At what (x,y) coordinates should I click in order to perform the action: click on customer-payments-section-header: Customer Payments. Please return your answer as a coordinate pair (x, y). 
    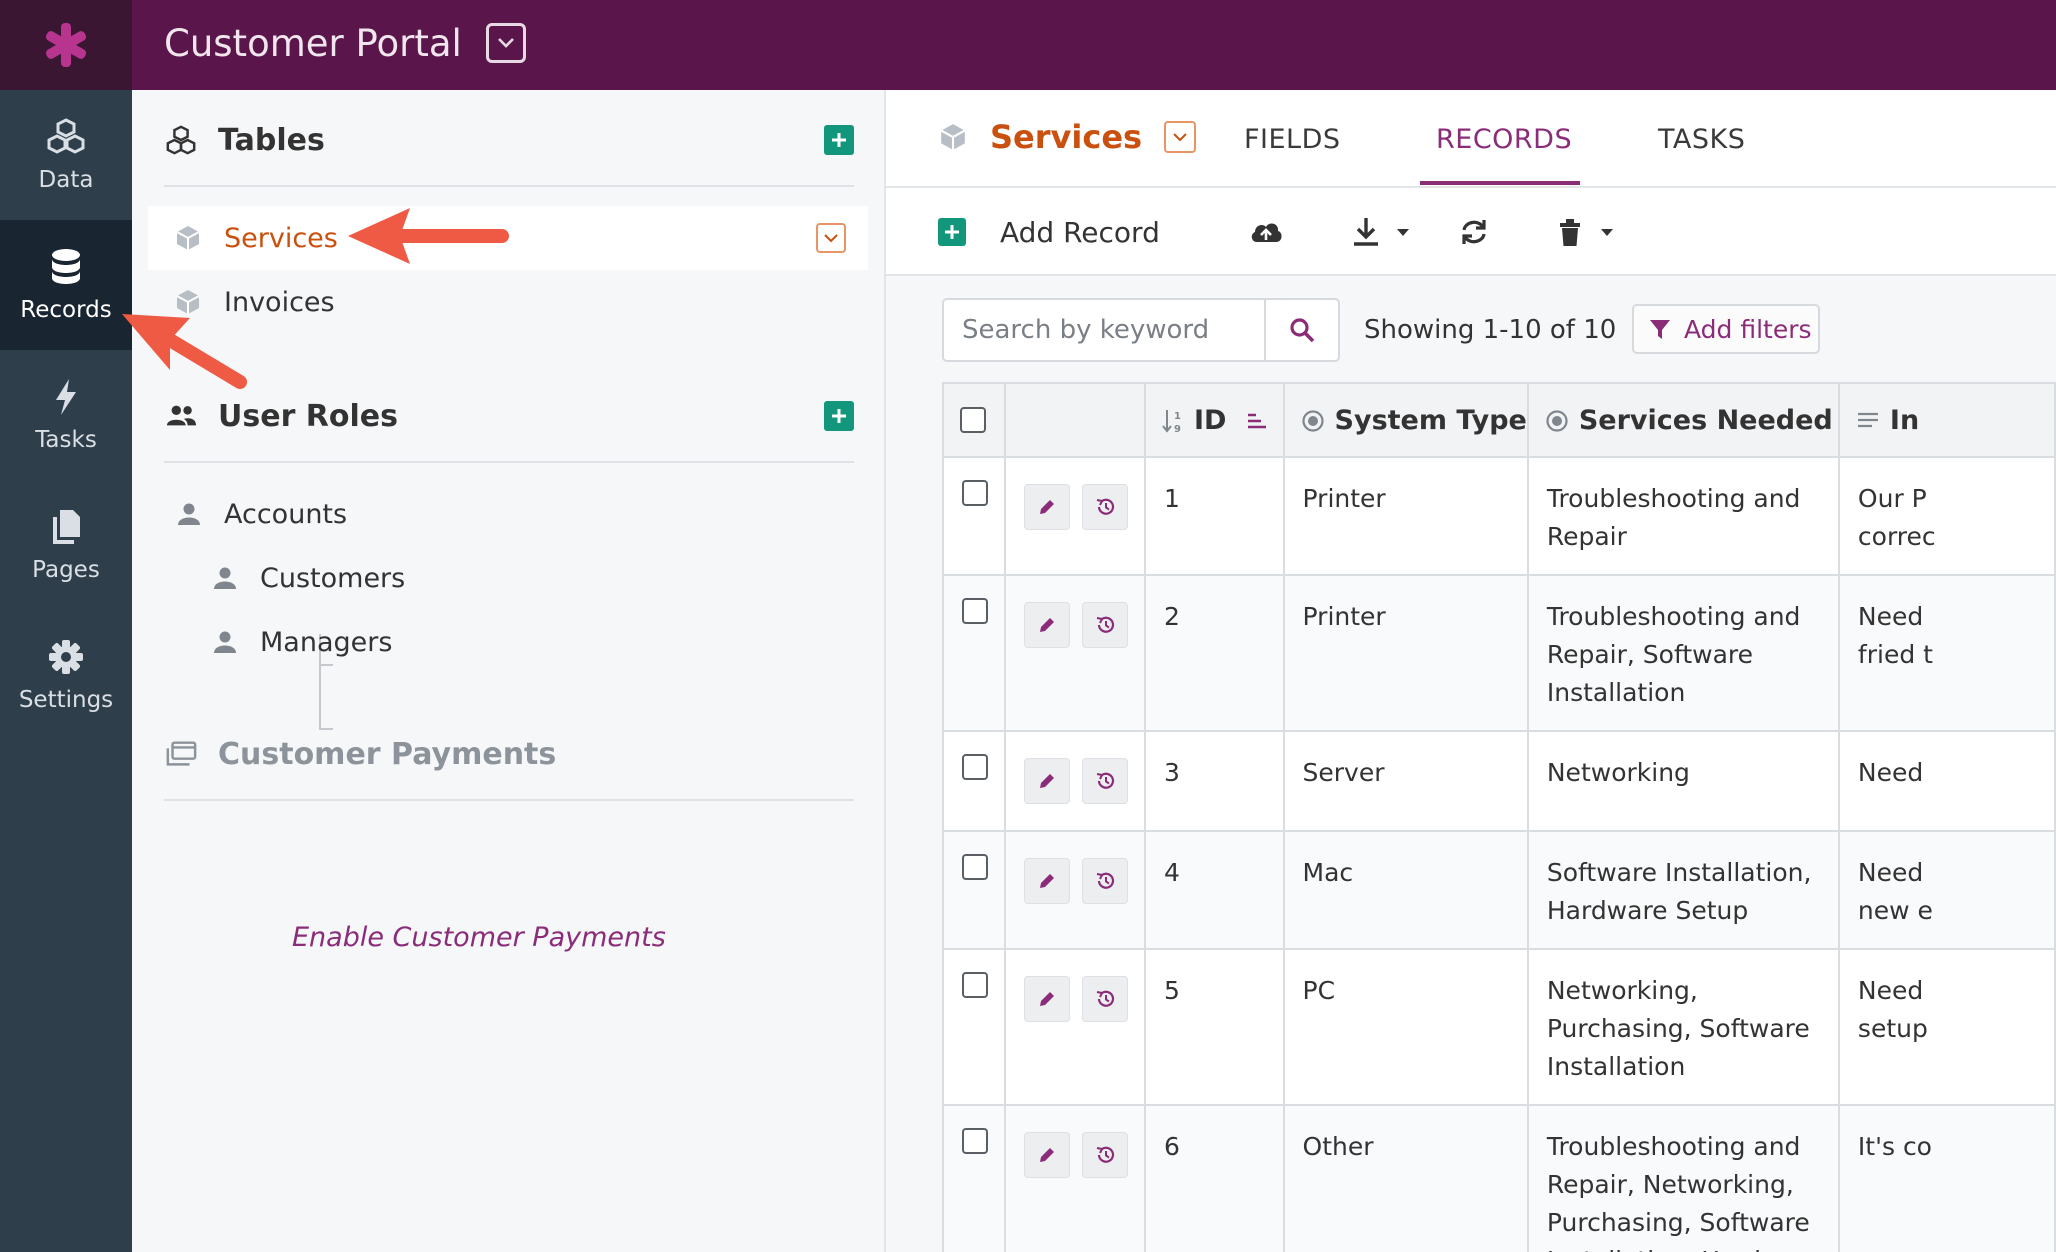
    Looking at the image, I should click on (509, 754).